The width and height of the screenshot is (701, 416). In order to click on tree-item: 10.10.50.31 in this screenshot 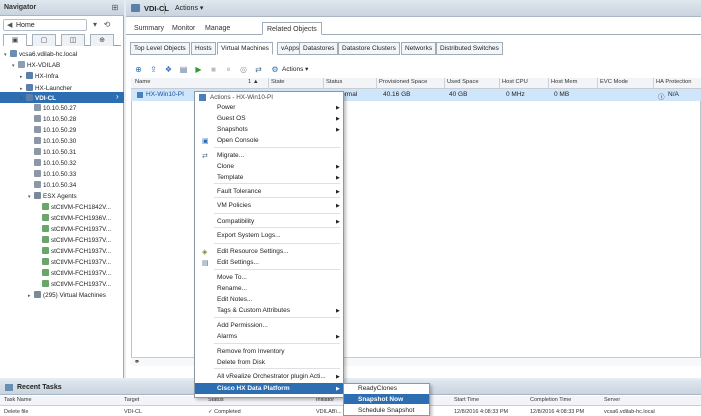, I will do `click(52, 153)`.